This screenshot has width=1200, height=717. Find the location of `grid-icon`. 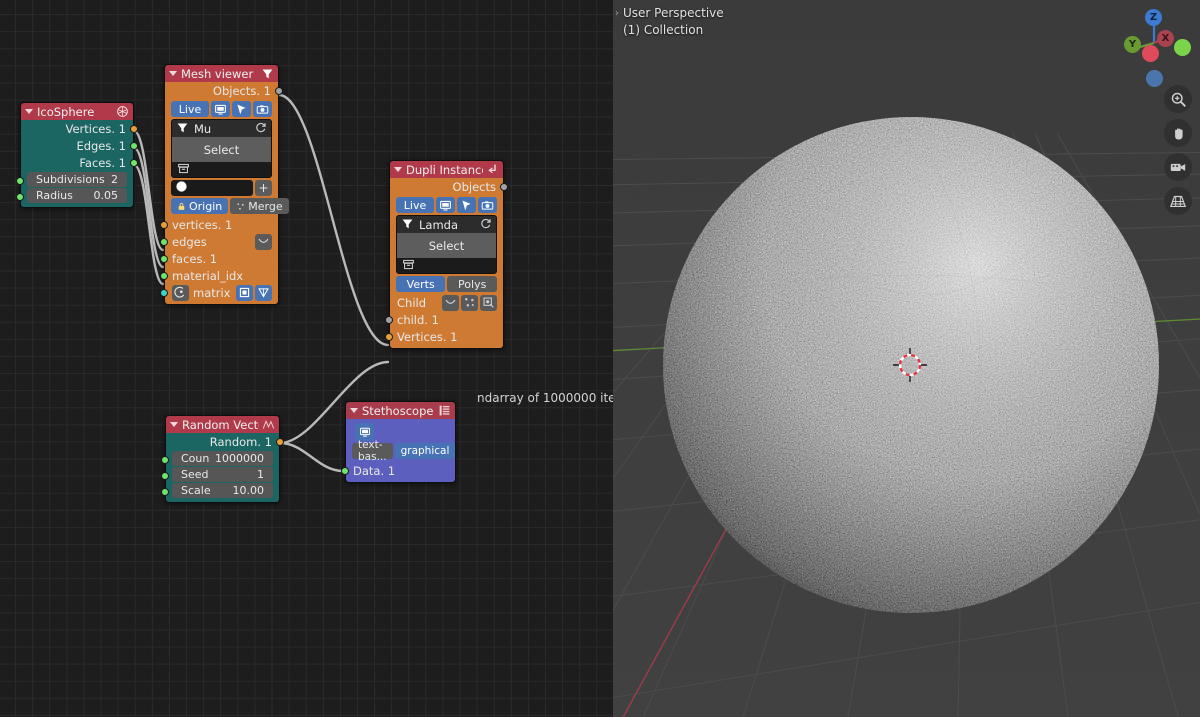

grid-icon is located at coordinates (1178, 201).